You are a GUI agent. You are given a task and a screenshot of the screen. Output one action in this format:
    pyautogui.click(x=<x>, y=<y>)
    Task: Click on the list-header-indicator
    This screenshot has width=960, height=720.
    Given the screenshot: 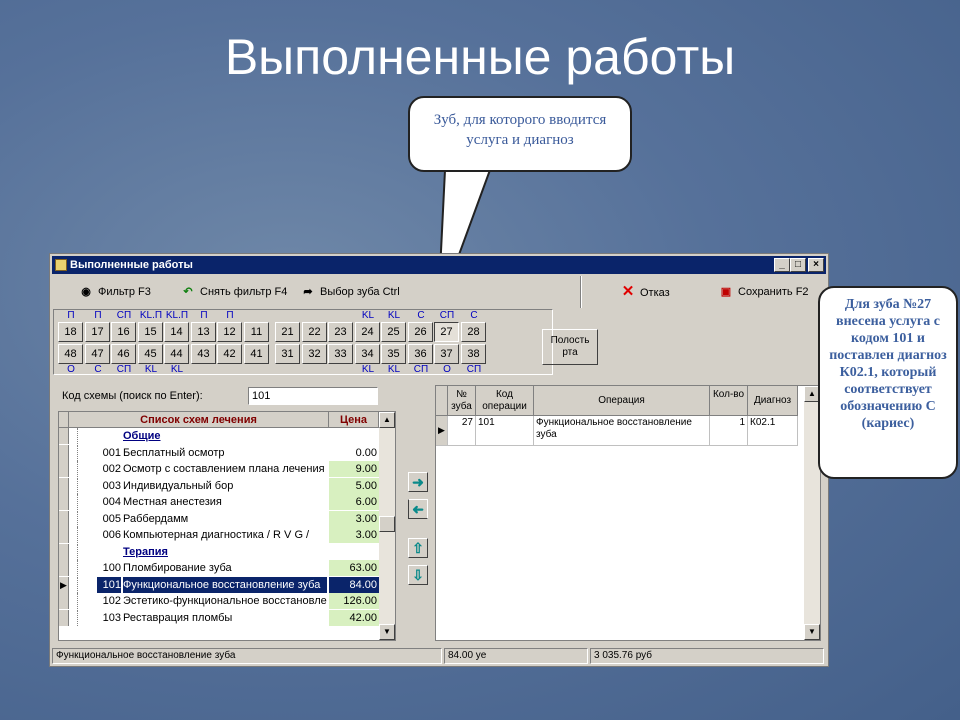 What is the action you would take?
    pyautogui.click(x=64, y=420)
    